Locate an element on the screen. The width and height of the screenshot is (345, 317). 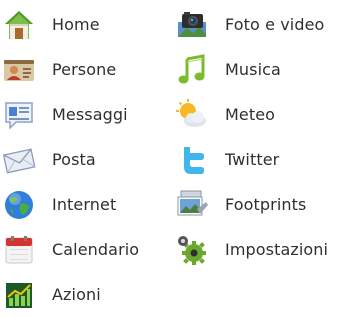
menu-item-label: Calendario is located at coordinates (96, 249).